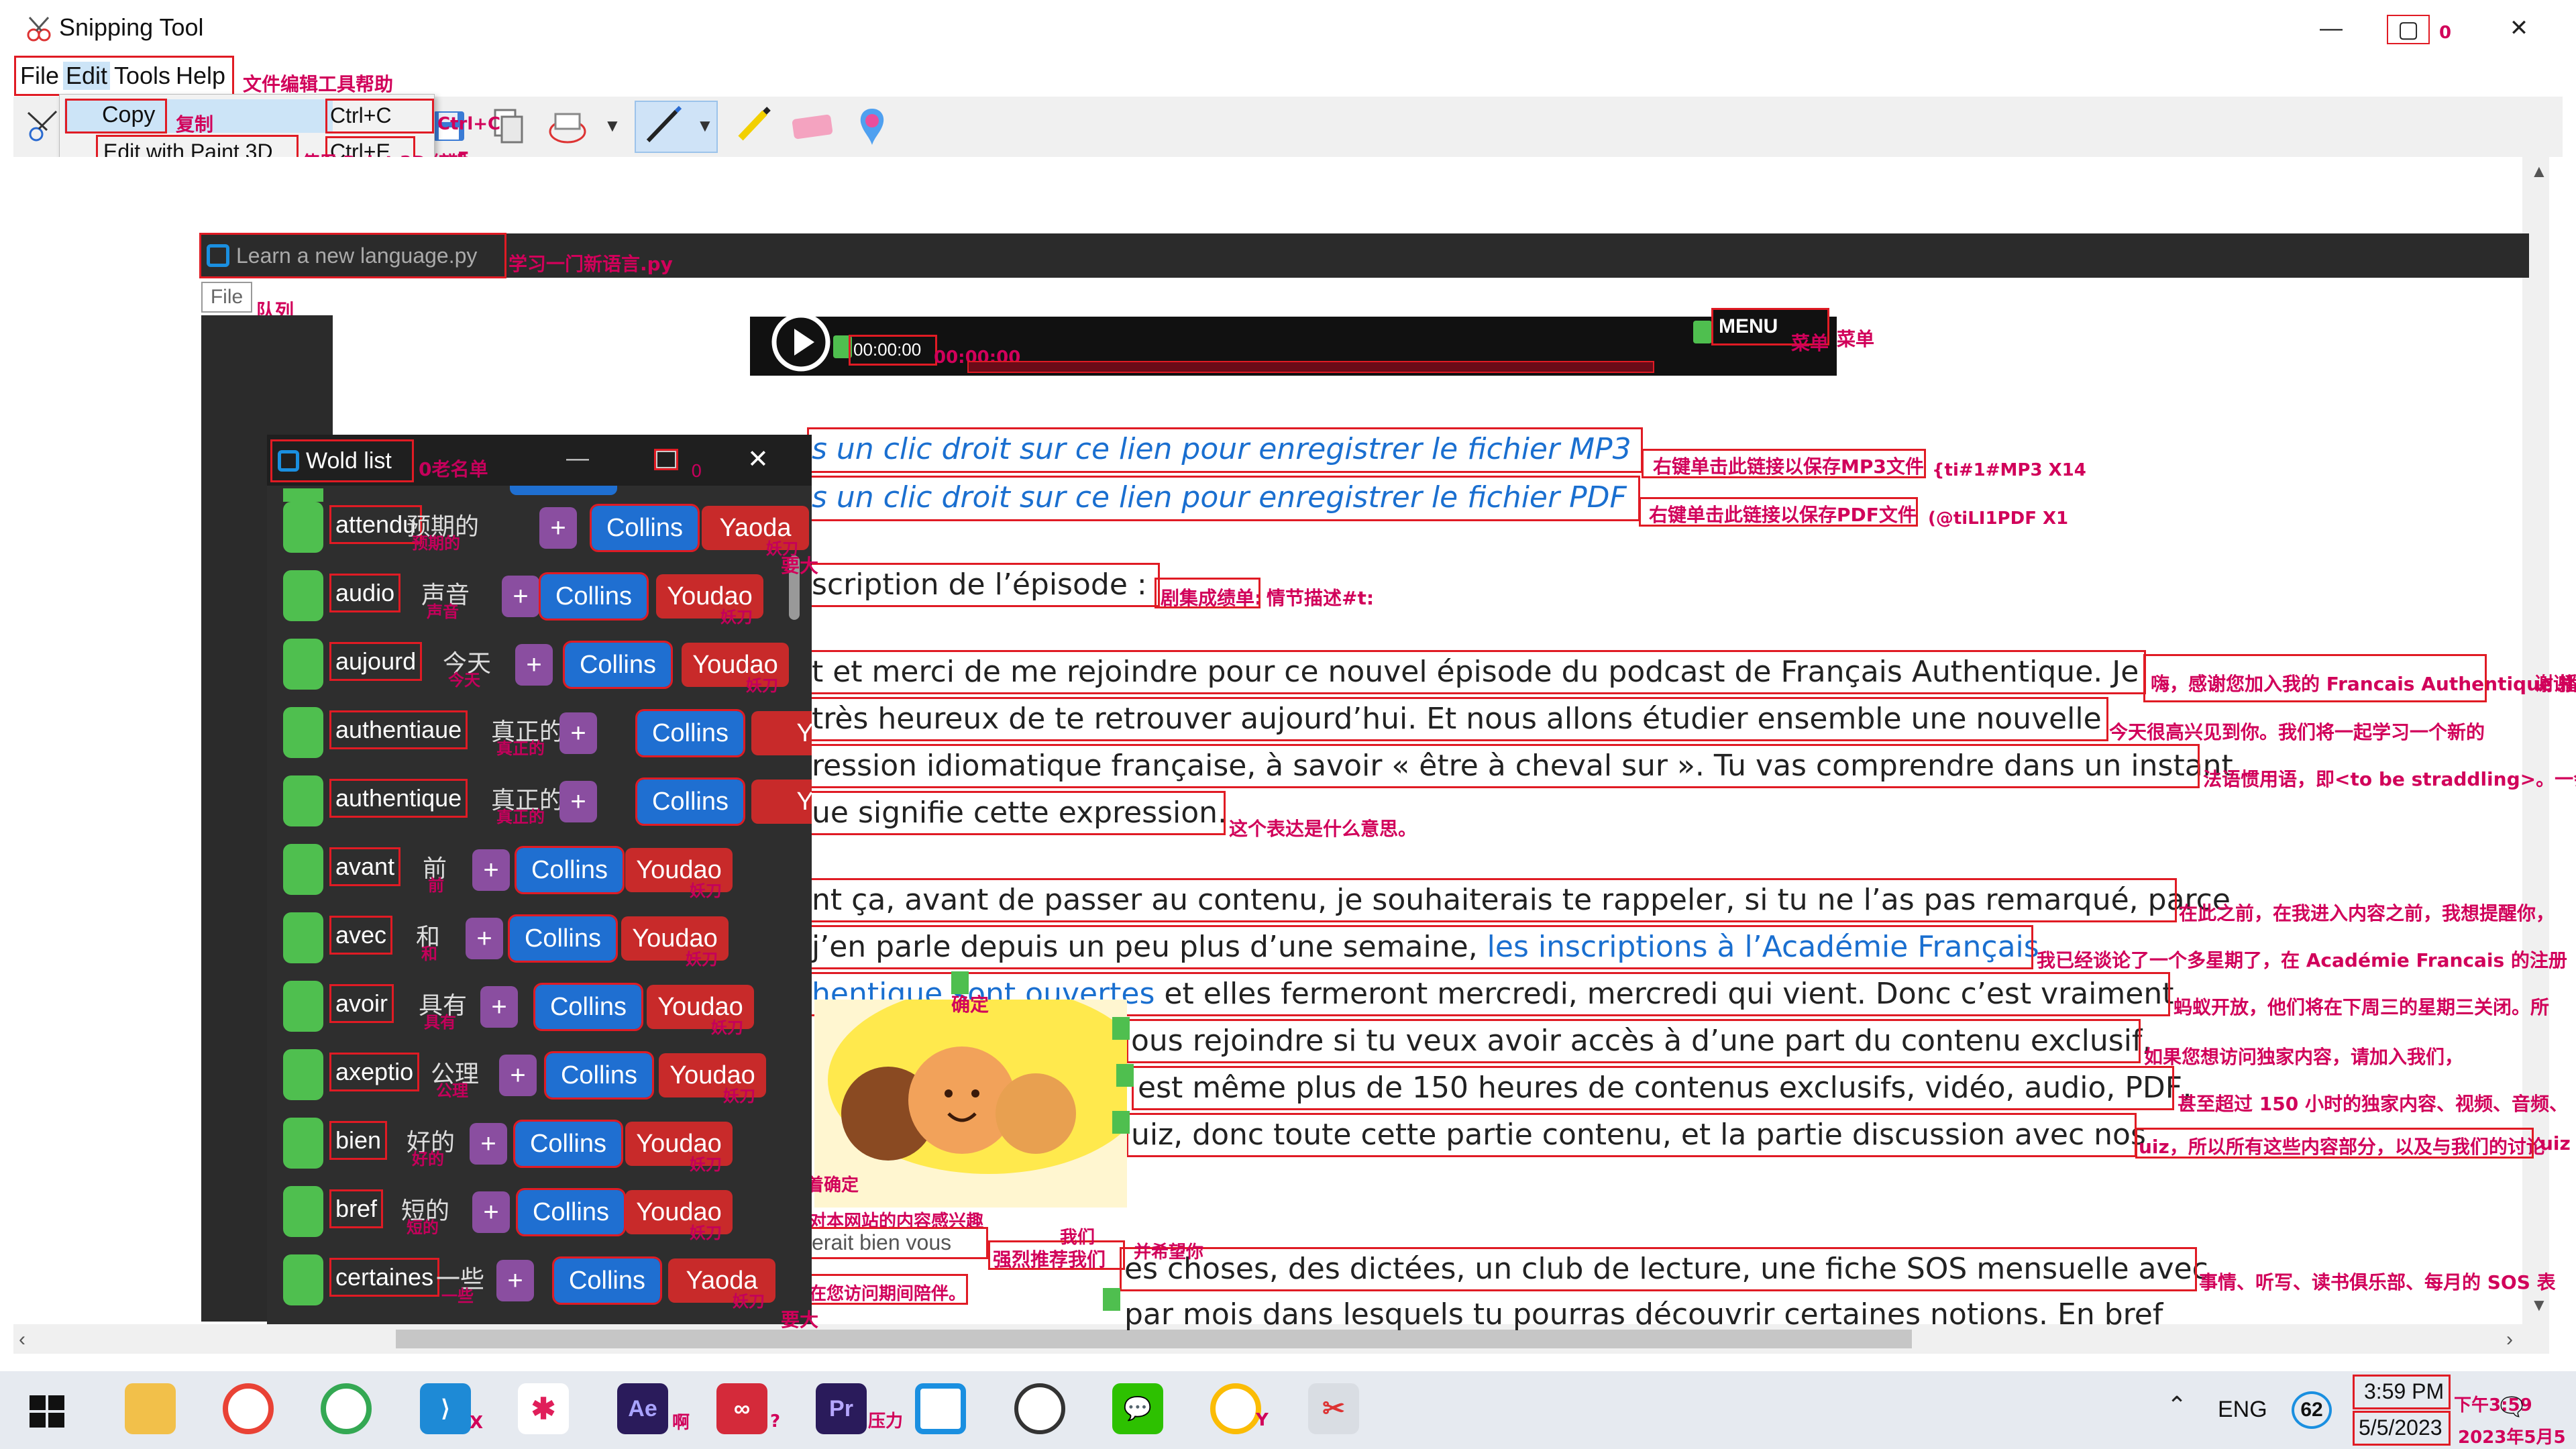 The image size is (2576, 1449). Describe the element at coordinates (365, 866) in the screenshot. I see `word-text: avant` at that location.